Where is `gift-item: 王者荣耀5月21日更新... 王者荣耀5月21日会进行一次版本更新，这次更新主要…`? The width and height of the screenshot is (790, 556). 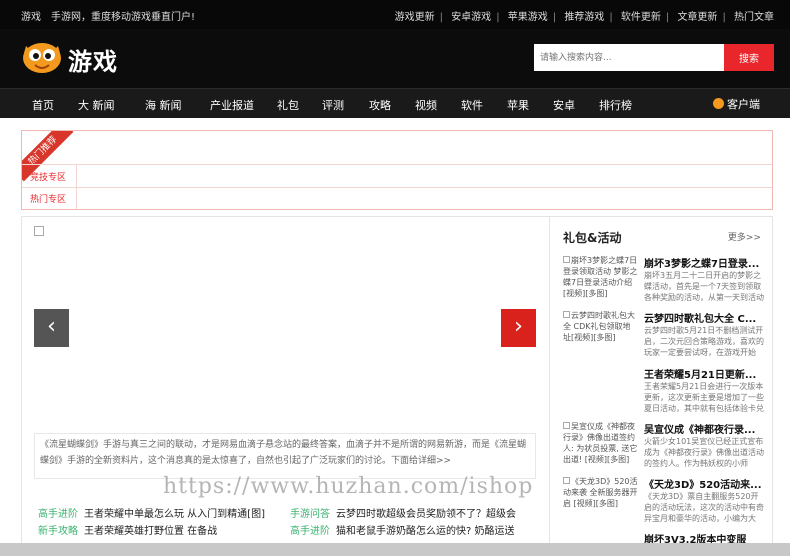
gift-item: 王者荣耀5月21日更新... 王者荣耀5月21日会进行一次版本更新，这次更新主要… is located at coordinates (665, 391).